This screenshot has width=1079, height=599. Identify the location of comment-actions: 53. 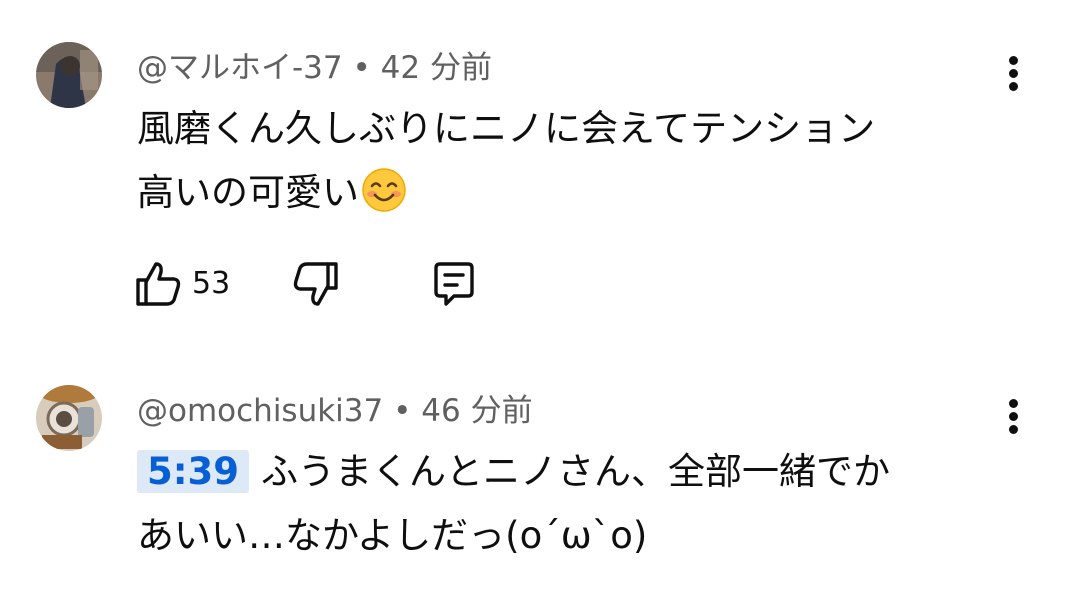
(332, 286).